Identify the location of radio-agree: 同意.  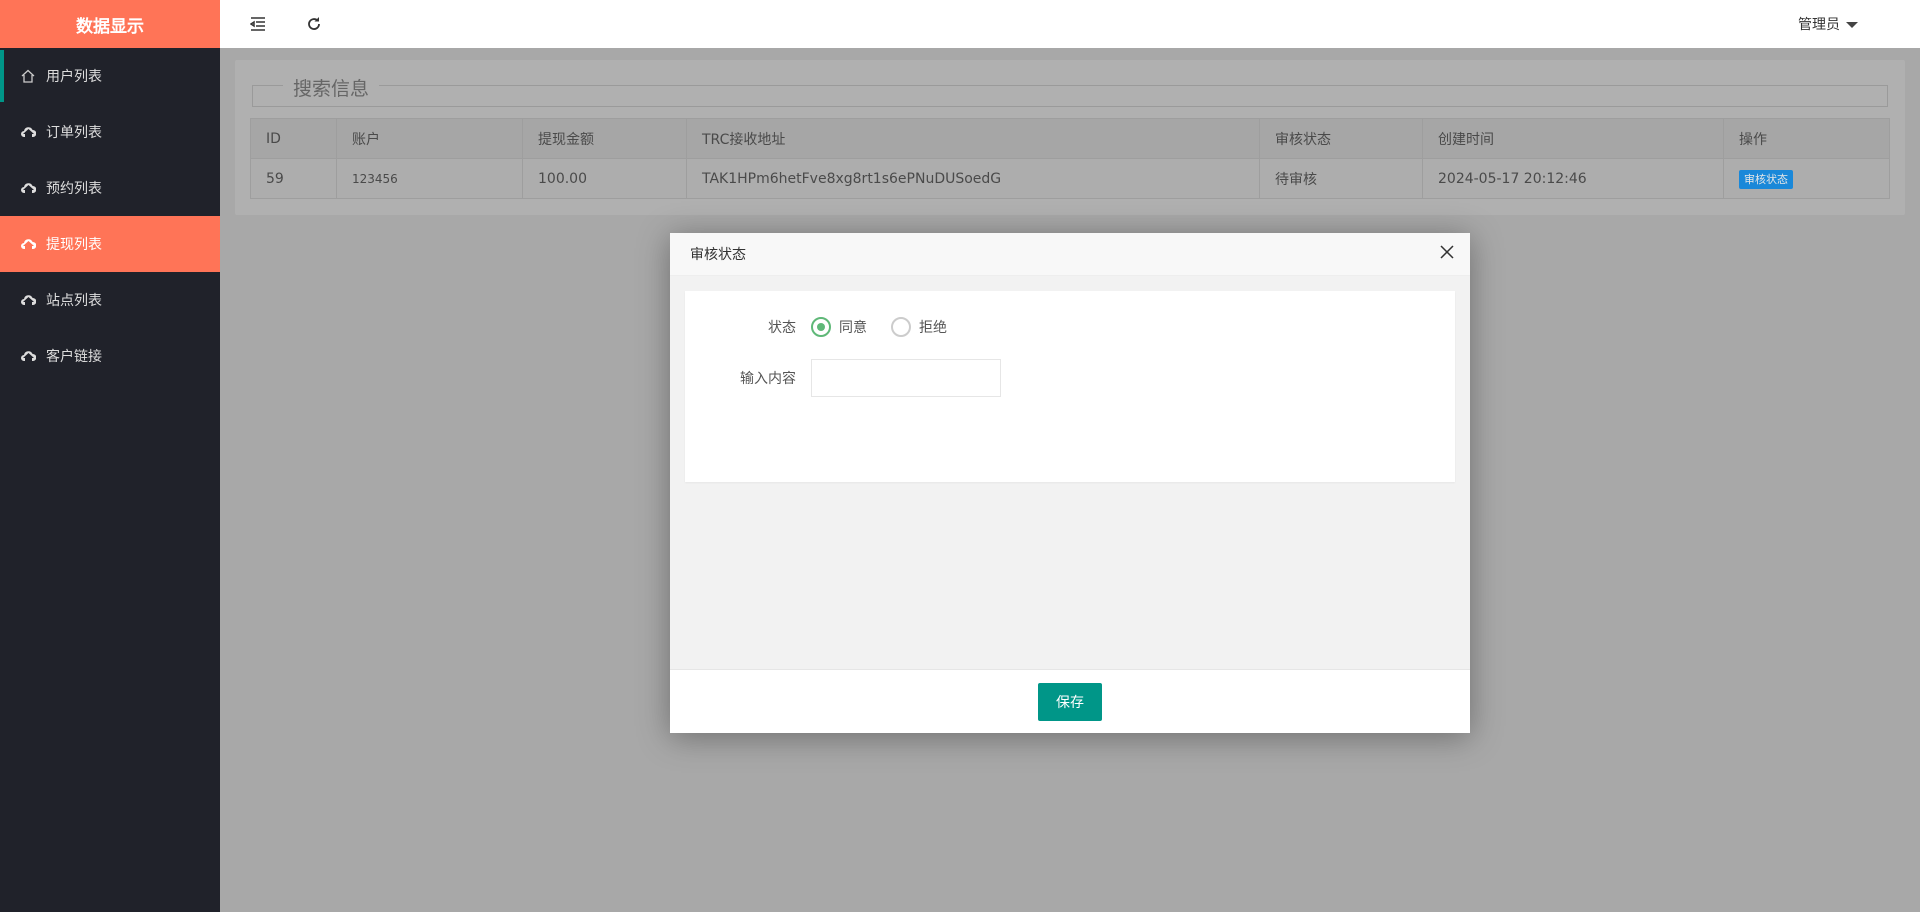
(839, 327).